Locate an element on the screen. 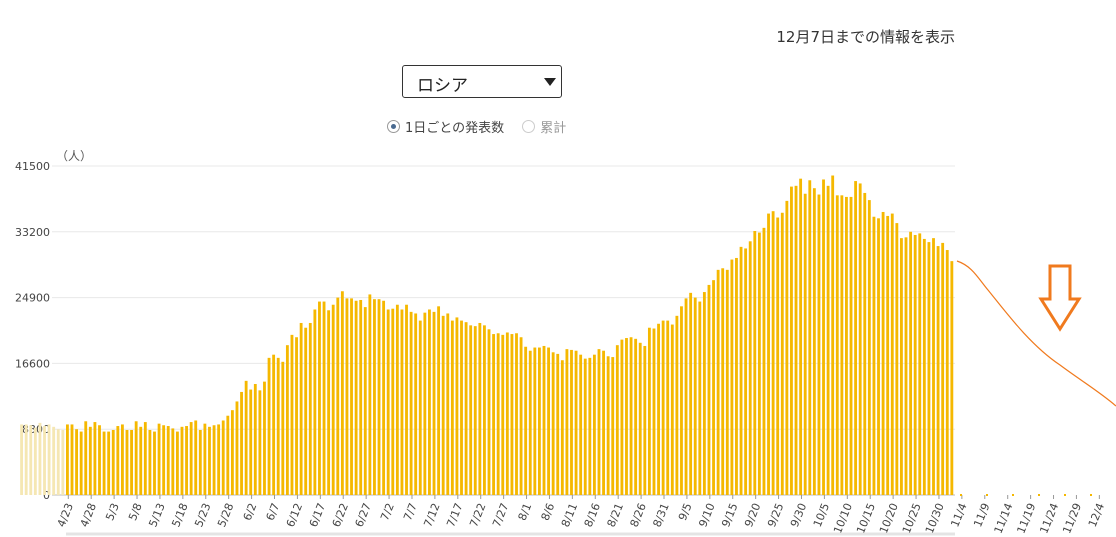  x-tick-label: 7/7 is located at coordinates (410, 511).